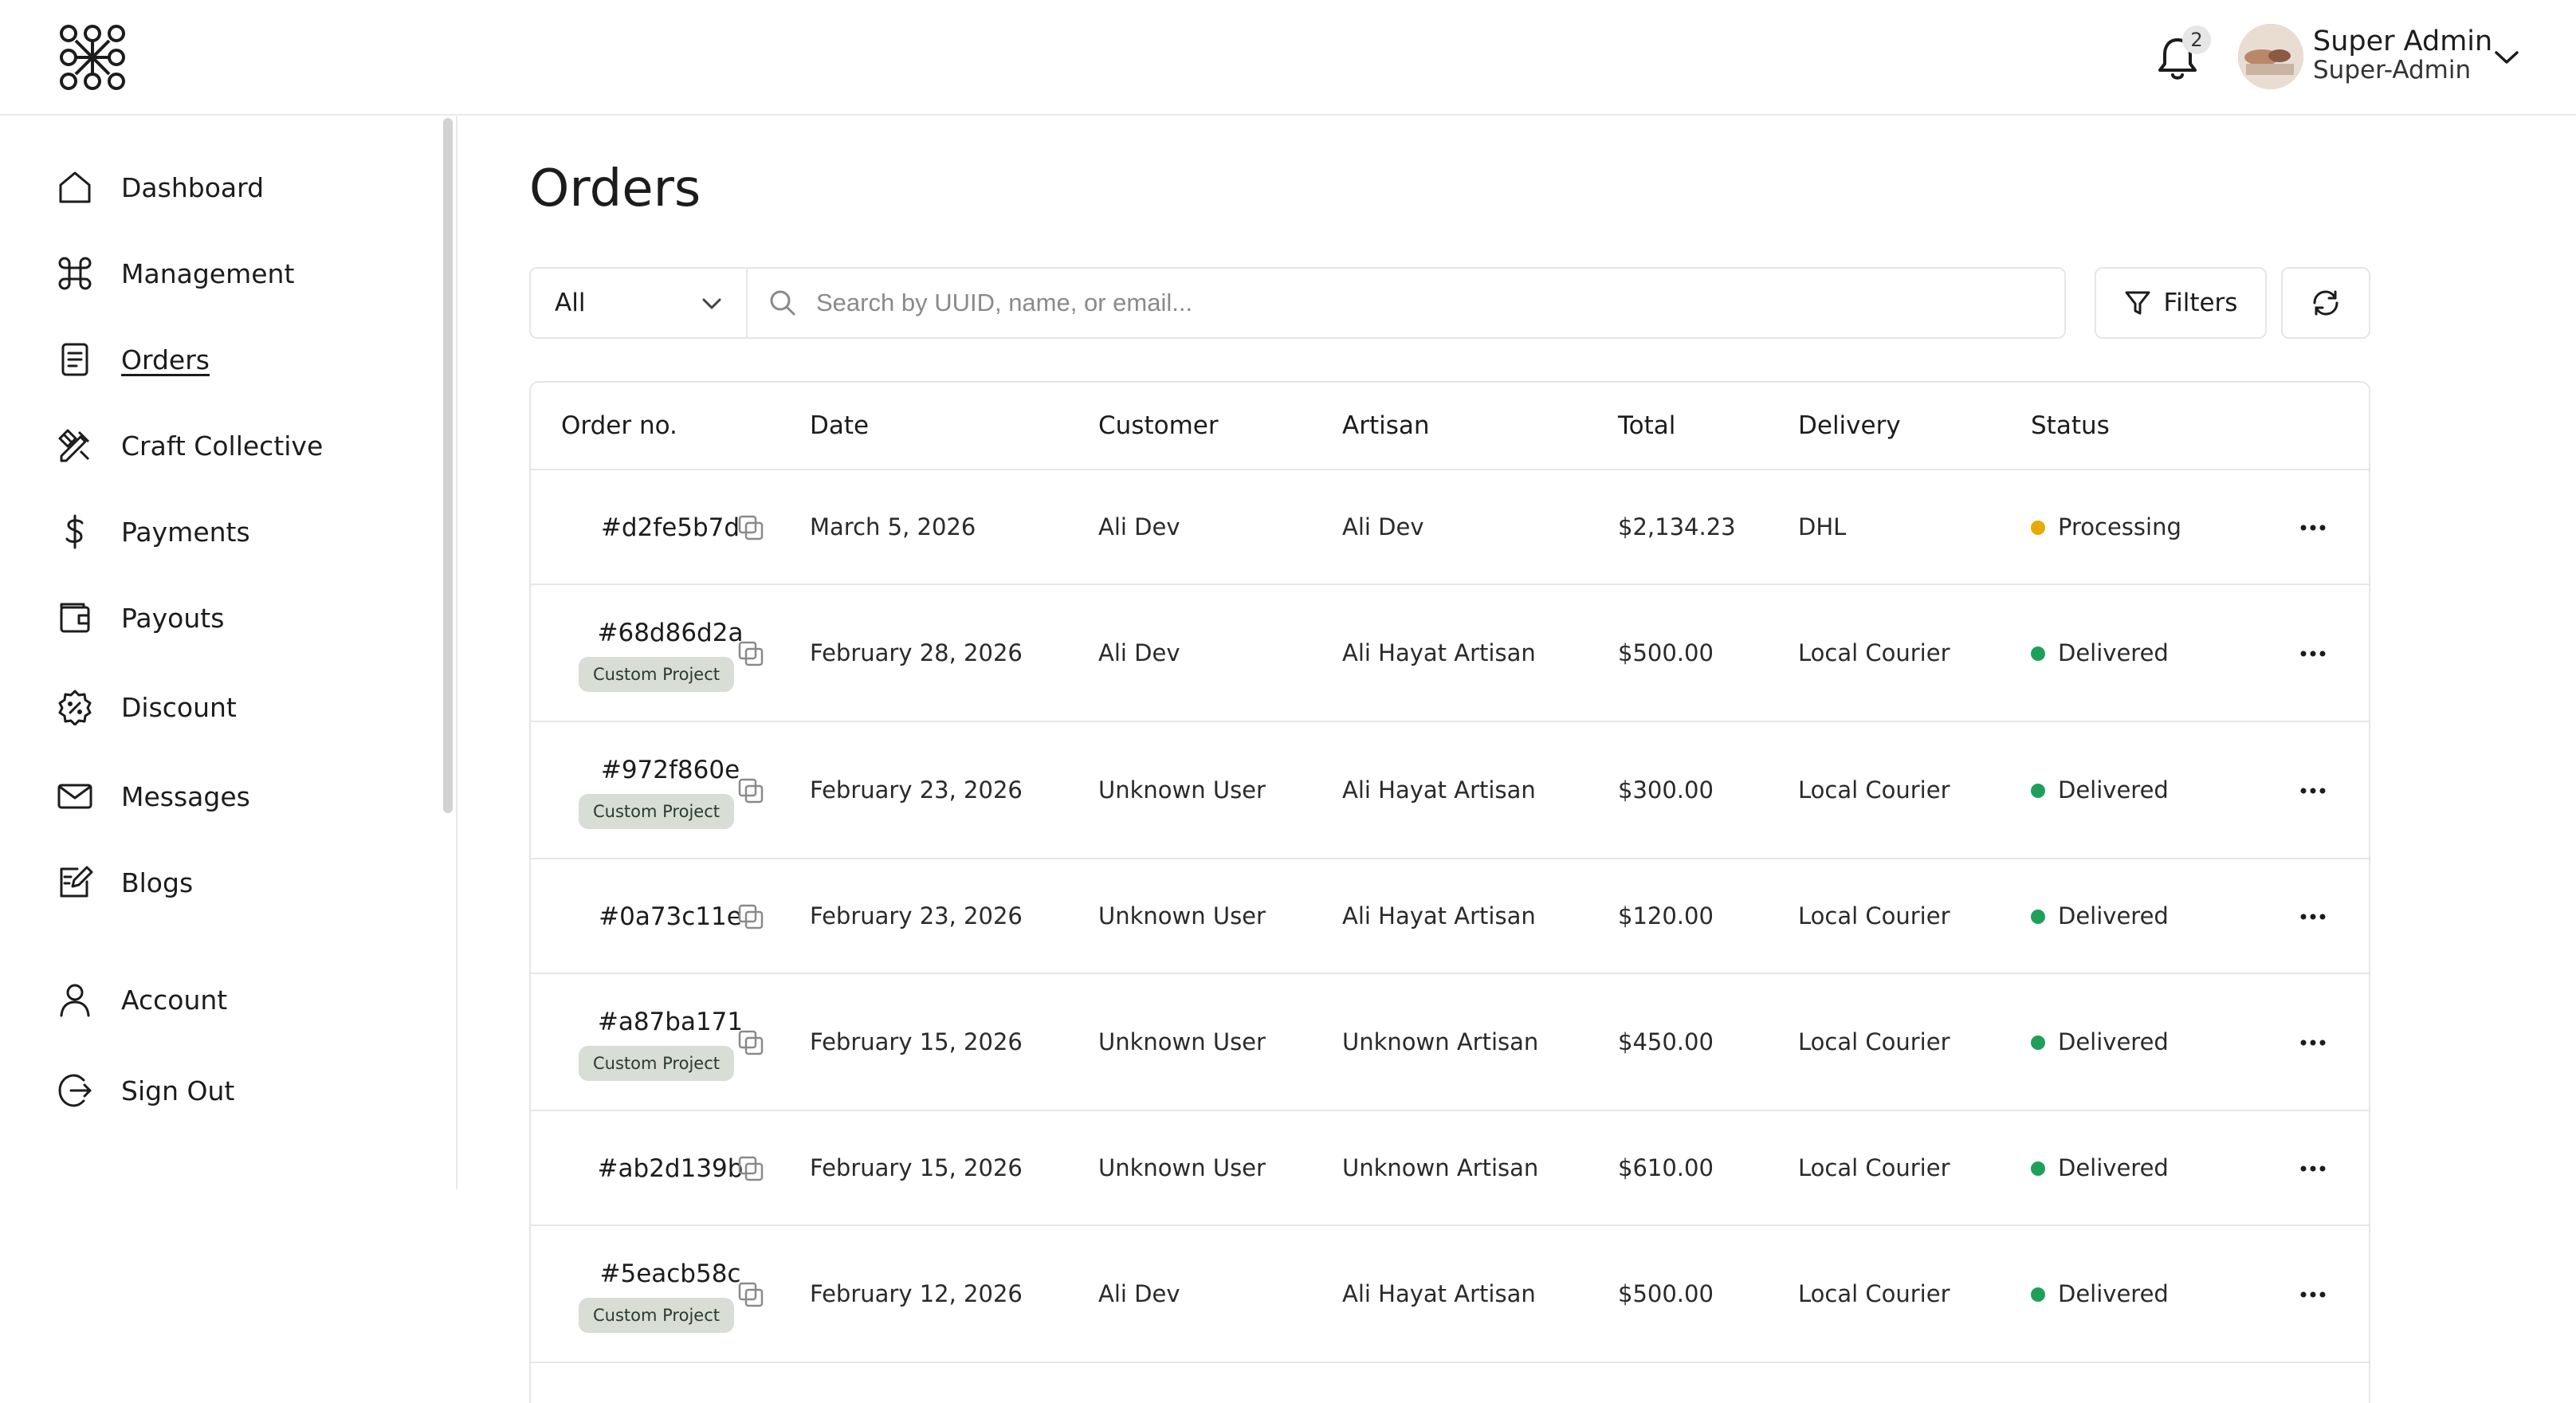 Image resolution: width=2576 pixels, height=1403 pixels. What do you see at coordinates (152, 532) in the screenshot?
I see `sidebar-item-payments: Payments` at bounding box center [152, 532].